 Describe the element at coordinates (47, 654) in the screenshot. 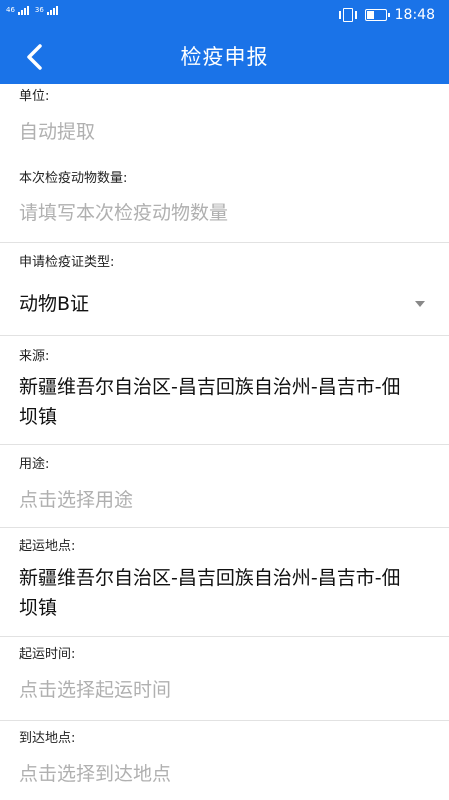

I see `field-label: 起运时间:` at that location.